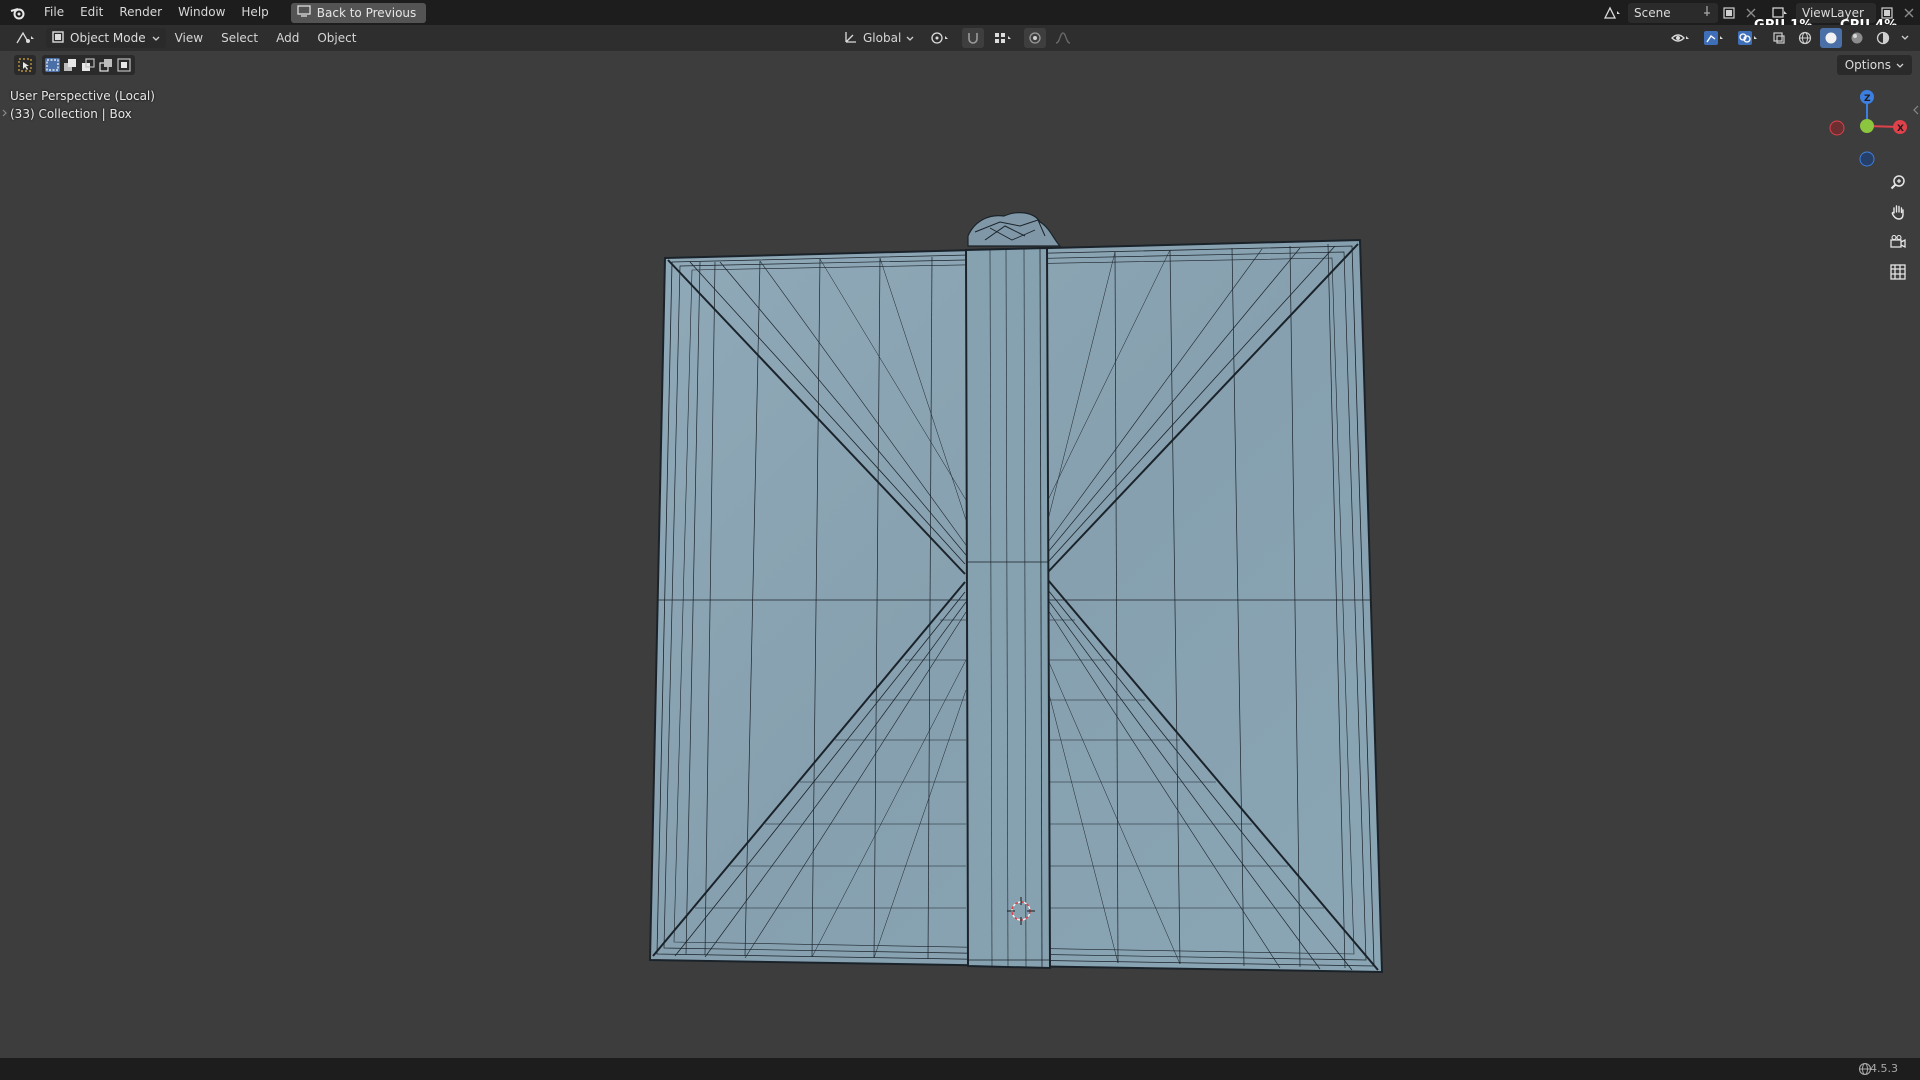  What do you see at coordinates (973, 38) in the screenshot?
I see `snap-toggle-icon` at bounding box center [973, 38].